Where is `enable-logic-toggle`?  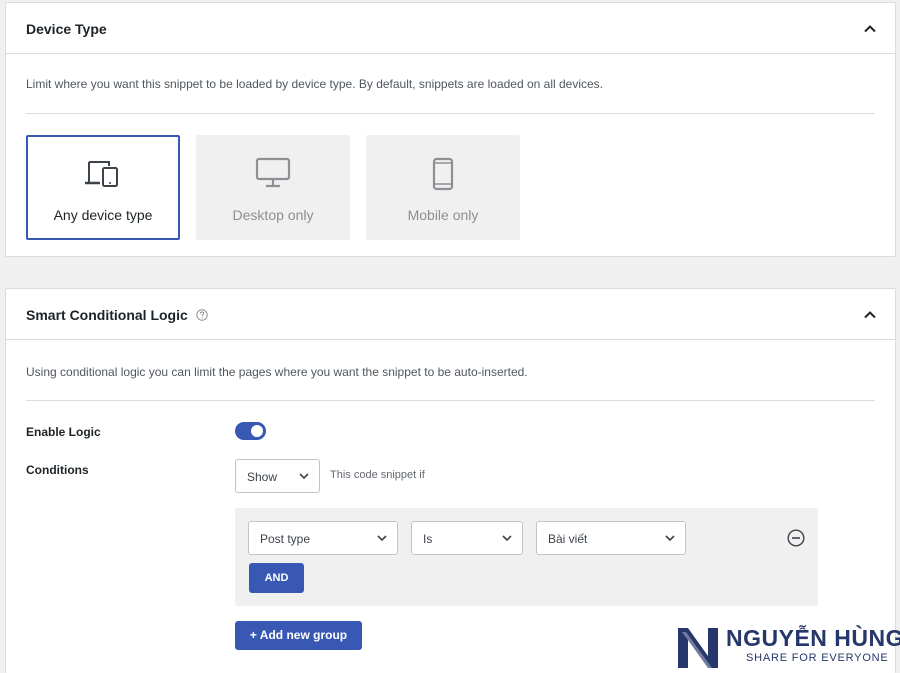
enable-logic-toggle is located at coordinates (250, 431).